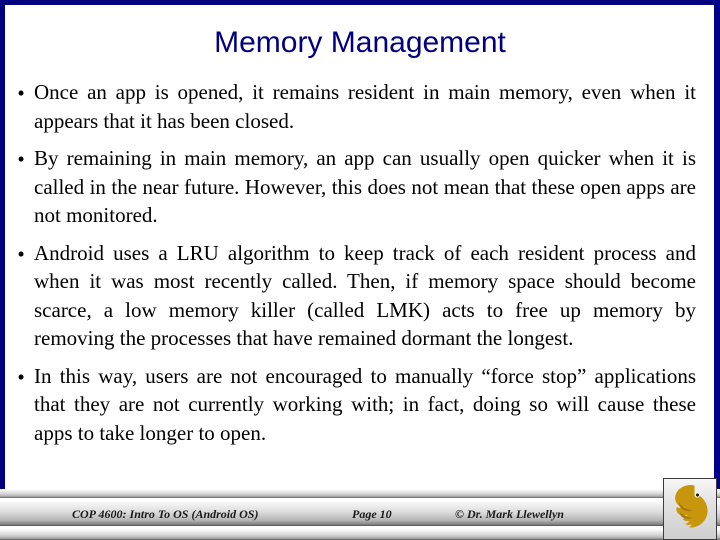 The height and width of the screenshot is (540, 720). I want to click on footer-course-label: COP 4600: Intro To OS (Android OS), so click(165, 514).